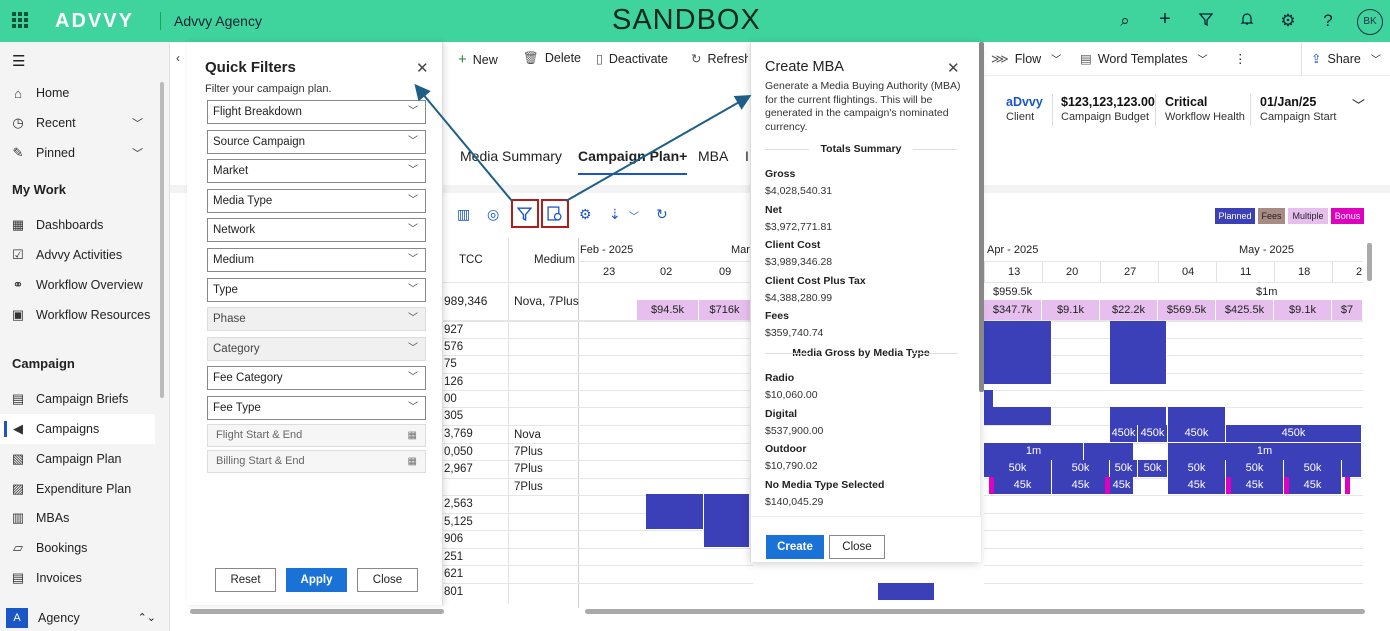 The image size is (1390, 631). I want to click on arrow-to-quick-filters, so click(463, 142).